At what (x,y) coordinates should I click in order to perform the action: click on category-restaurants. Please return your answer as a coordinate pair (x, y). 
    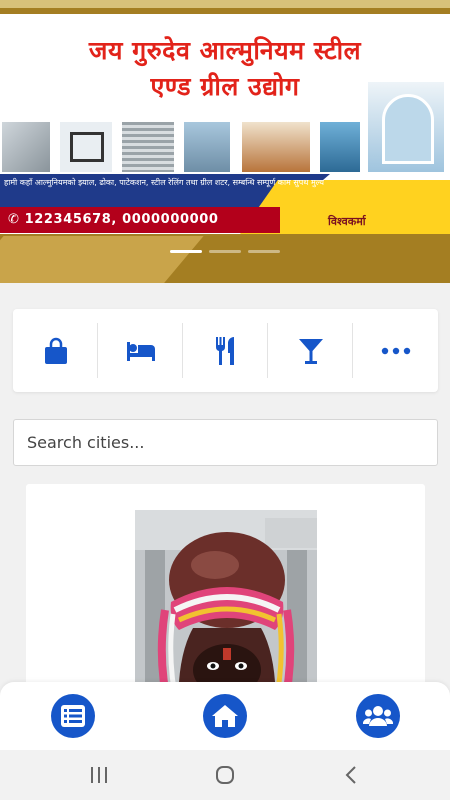
    Looking at the image, I should click on (225, 350).